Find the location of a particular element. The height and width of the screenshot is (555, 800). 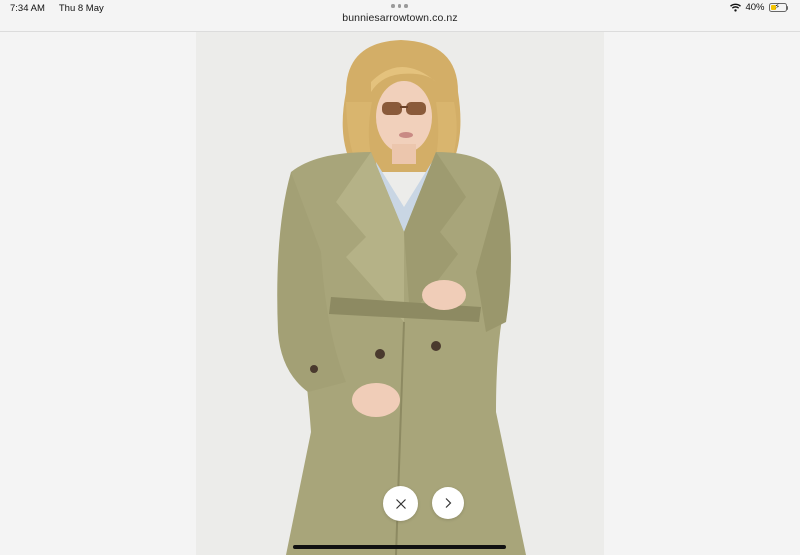

address-bar: bunniesarrowtown.co.nz is located at coordinates (400, 21).